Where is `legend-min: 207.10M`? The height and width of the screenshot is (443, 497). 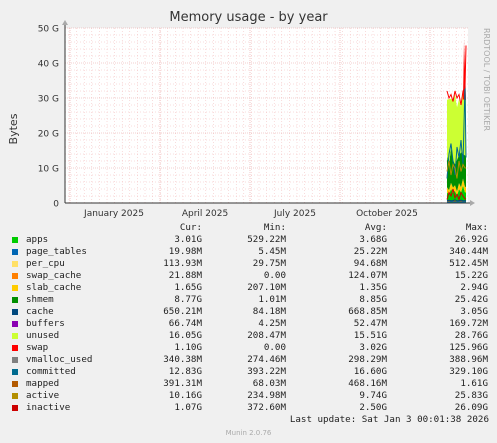
legend-min: 207.10M is located at coordinates (266, 287).